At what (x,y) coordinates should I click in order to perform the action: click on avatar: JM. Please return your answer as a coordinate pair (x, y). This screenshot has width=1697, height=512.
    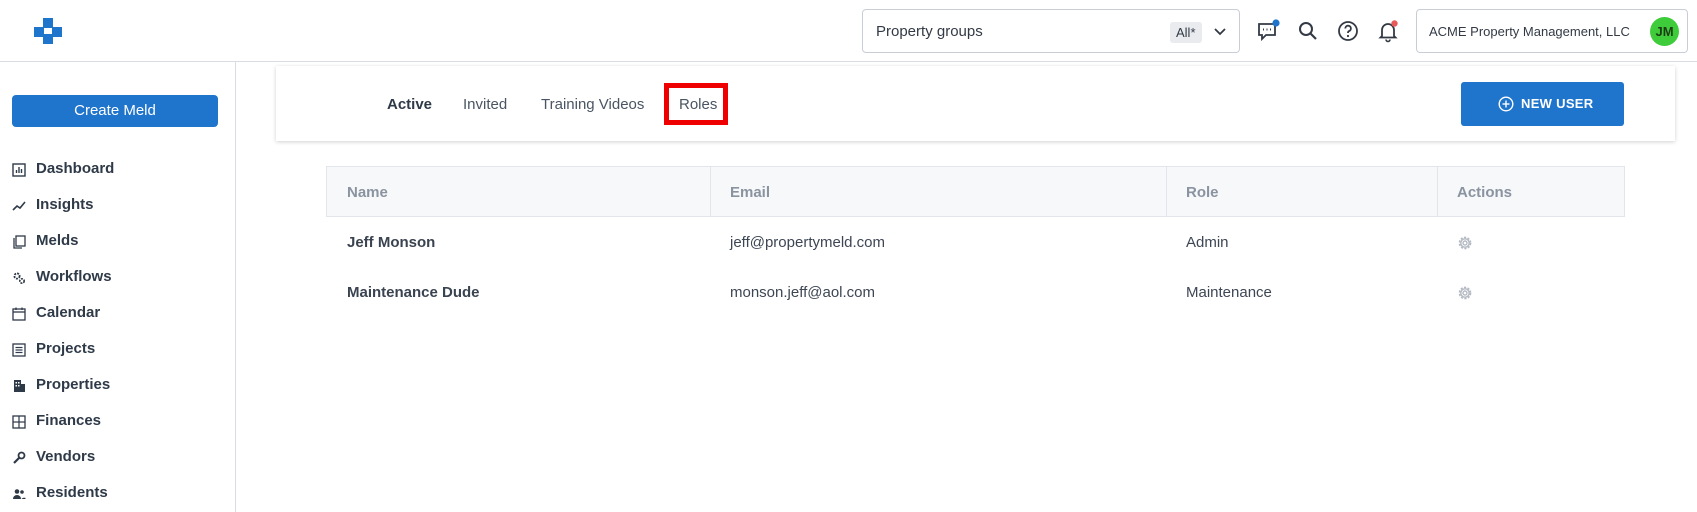
    Looking at the image, I should click on (1664, 31).